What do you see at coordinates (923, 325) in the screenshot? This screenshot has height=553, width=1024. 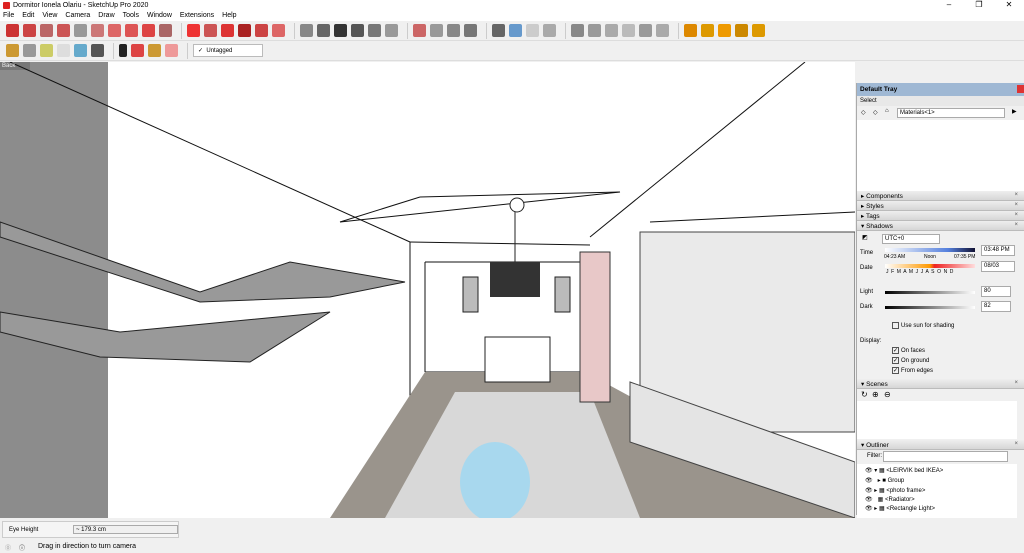 I see `use-sun-checkbox: Use sun for shading` at bounding box center [923, 325].